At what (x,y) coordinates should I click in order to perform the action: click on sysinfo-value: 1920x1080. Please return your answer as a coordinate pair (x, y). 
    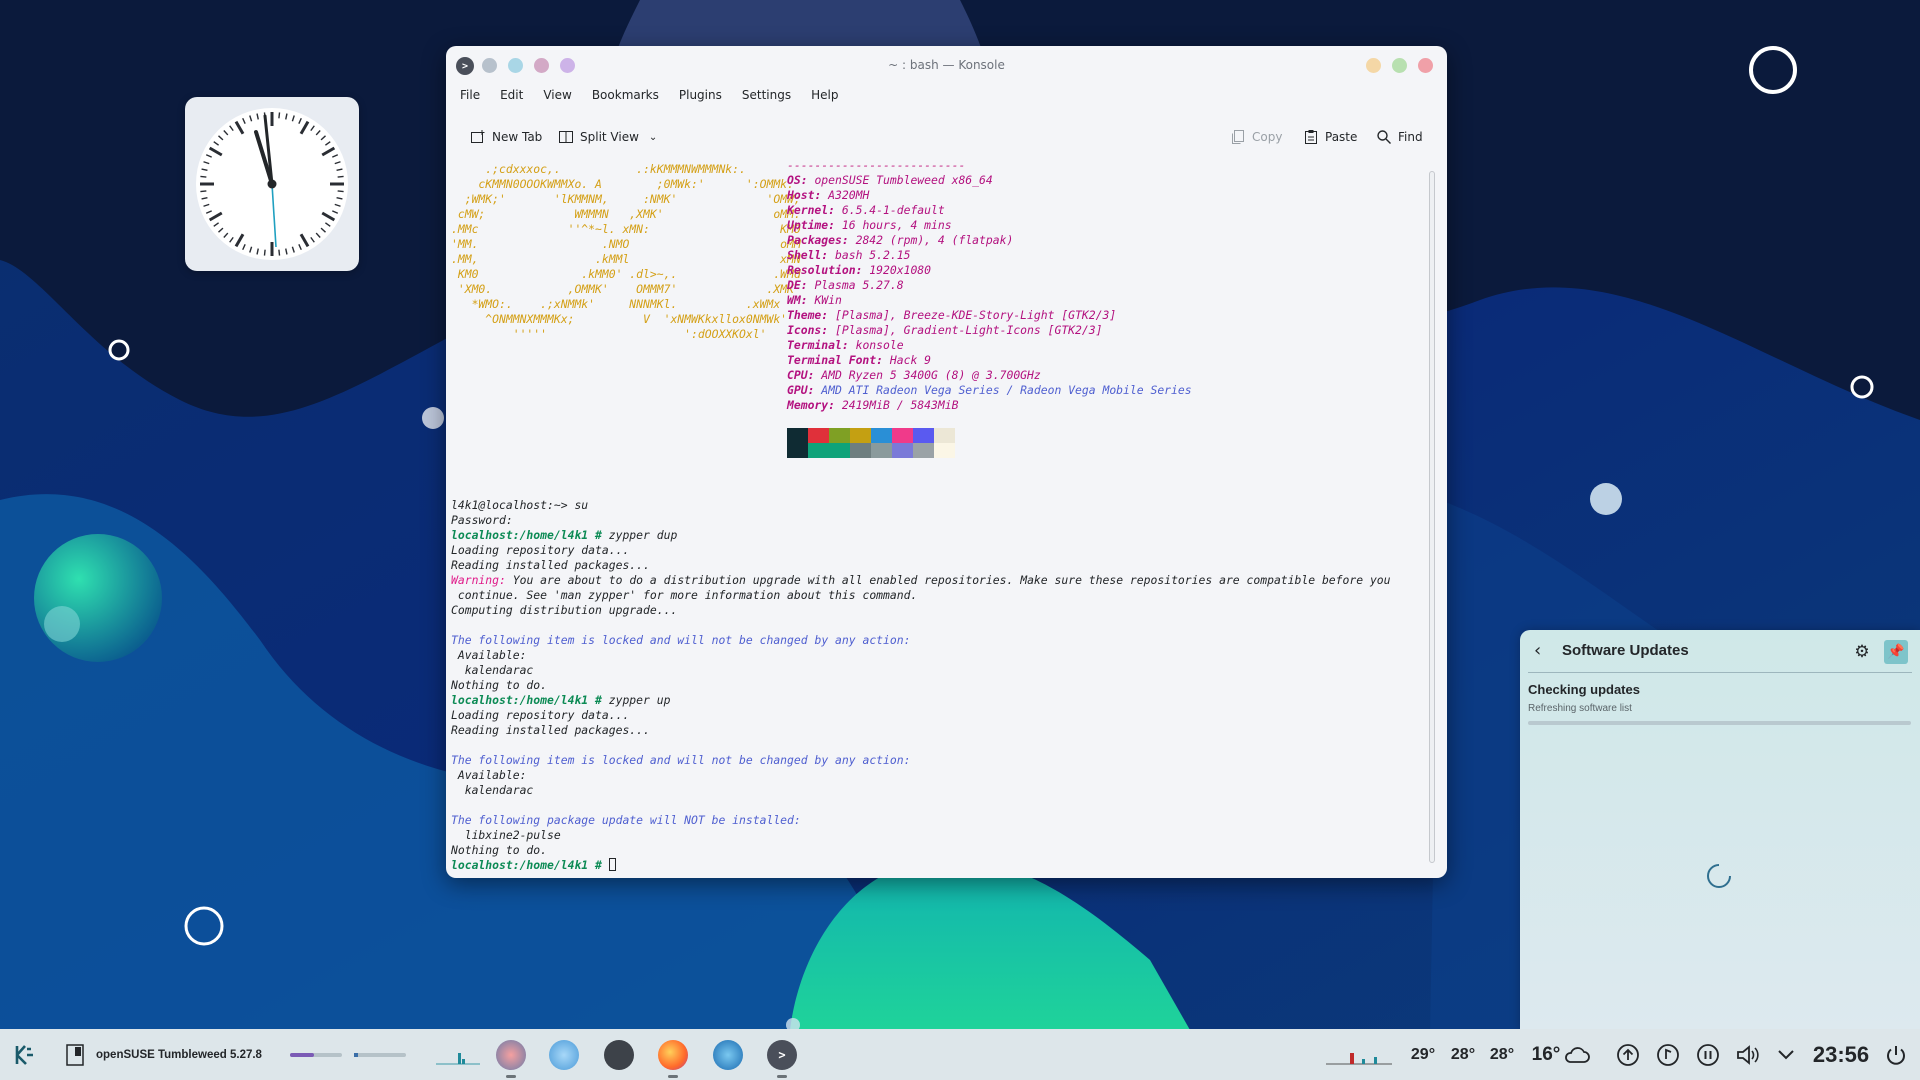
    Looking at the image, I should click on (900, 270).